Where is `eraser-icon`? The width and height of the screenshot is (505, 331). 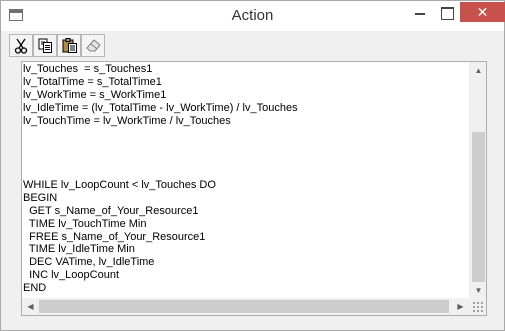
eraser-icon is located at coordinates (93, 45).